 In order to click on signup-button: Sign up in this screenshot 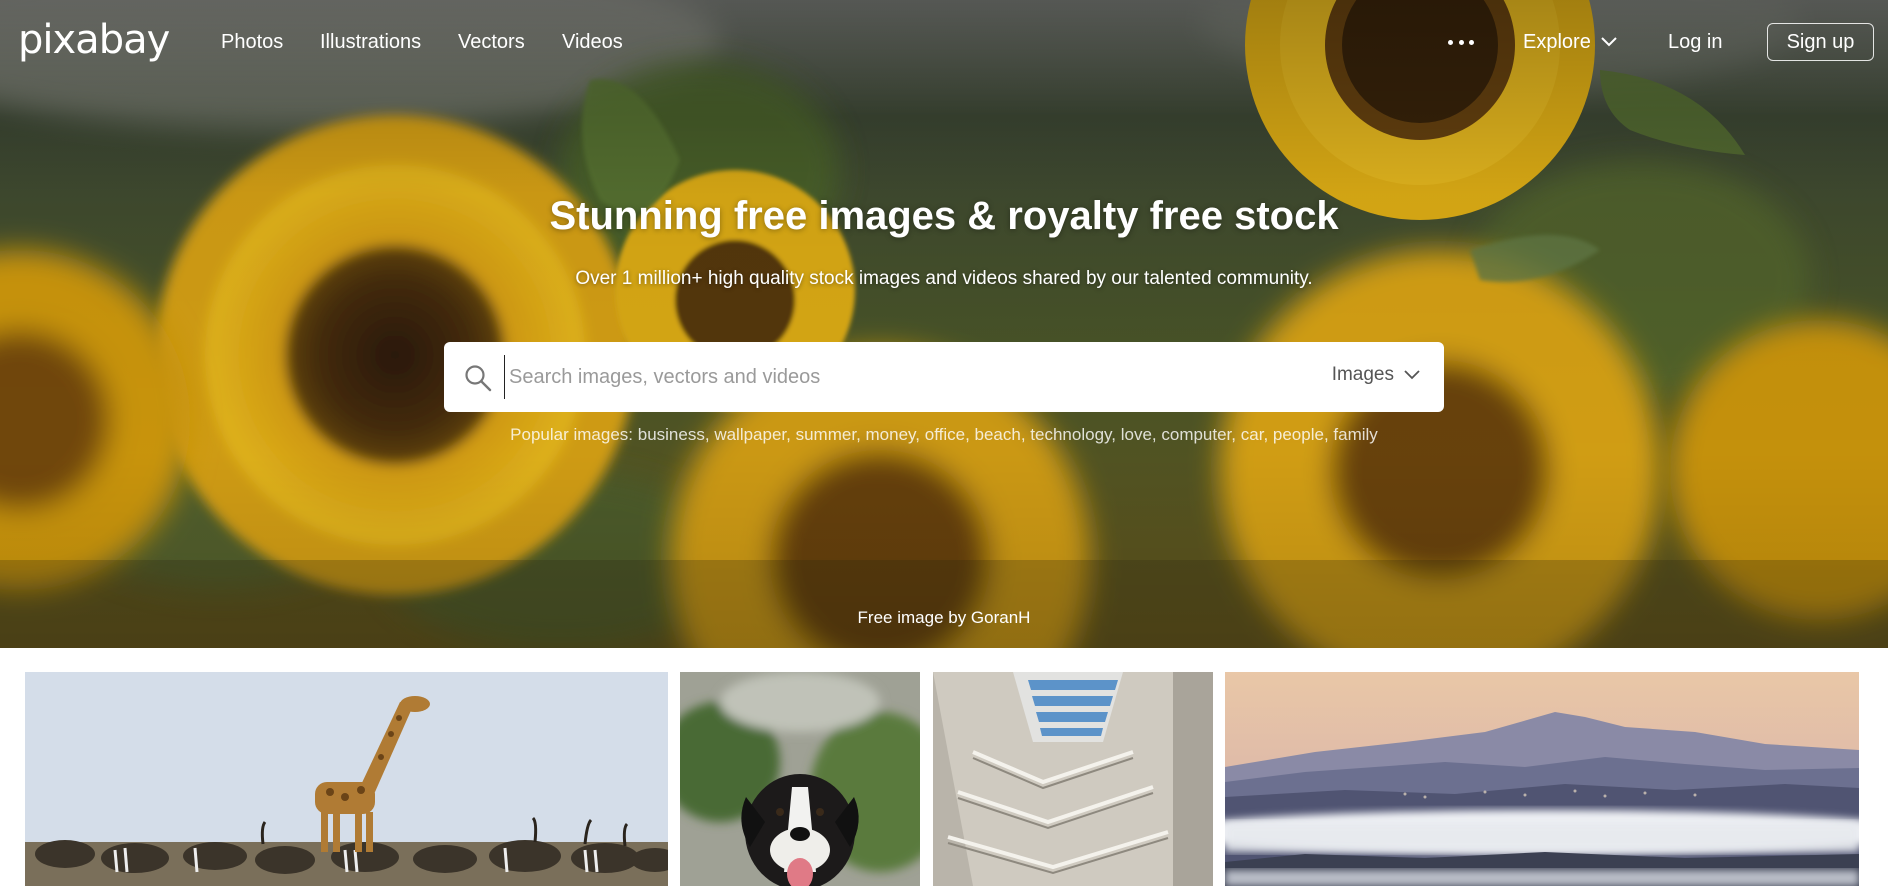, I will do `click(1820, 42)`.